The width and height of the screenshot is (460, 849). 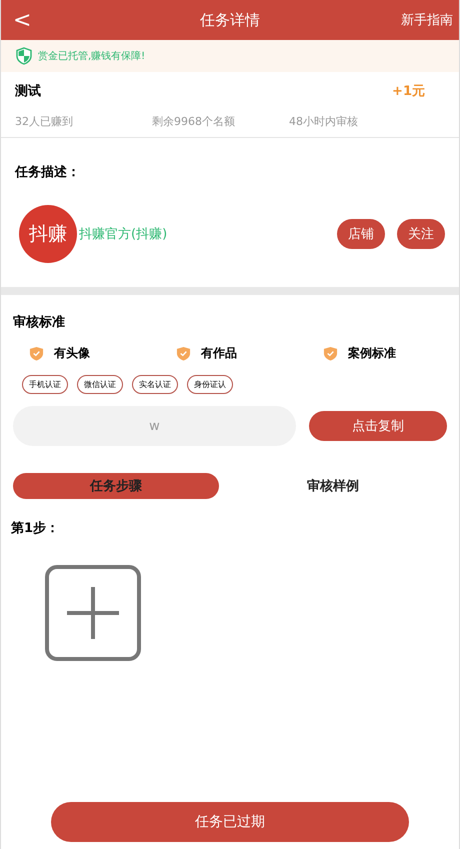 What do you see at coordinates (408, 91) in the screenshot?
I see `reward-amount: +1元` at bounding box center [408, 91].